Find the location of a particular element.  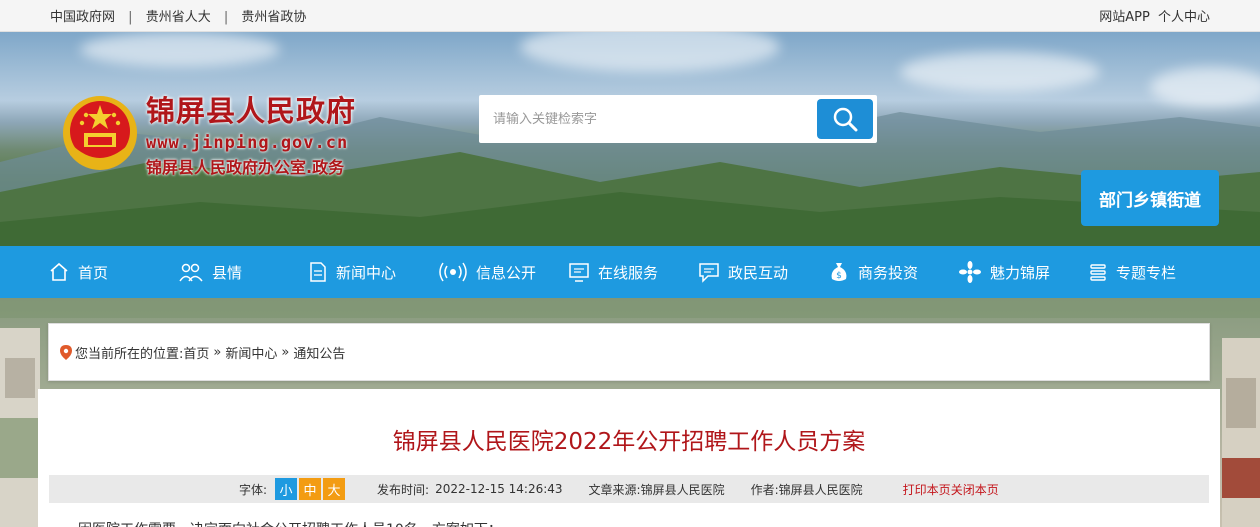

font-large-button: 大 is located at coordinates (334, 489).